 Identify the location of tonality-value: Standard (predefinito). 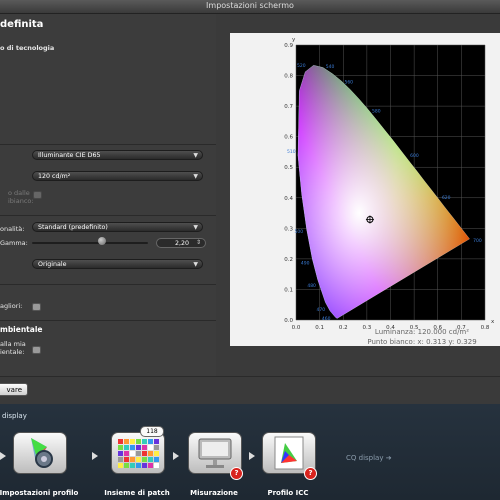
(73, 227).